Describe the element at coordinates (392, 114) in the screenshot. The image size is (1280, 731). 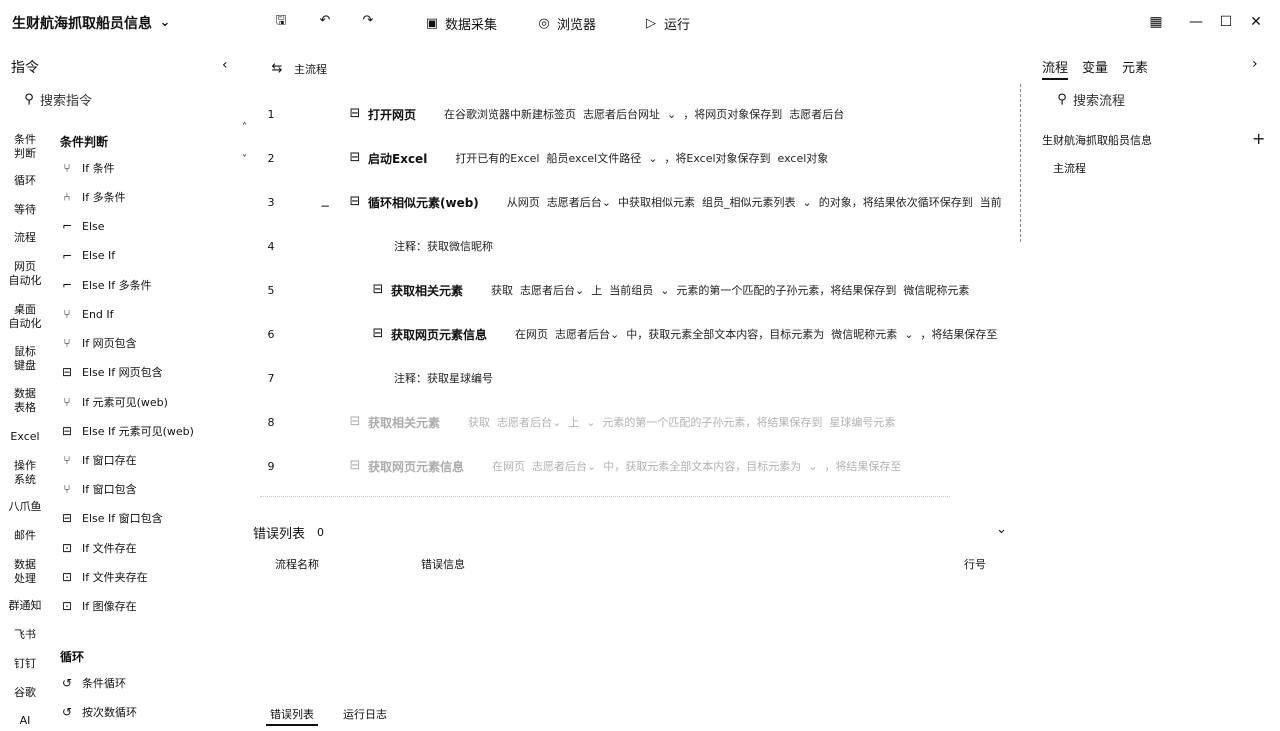
I see `step-name: 打开网页` at that location.